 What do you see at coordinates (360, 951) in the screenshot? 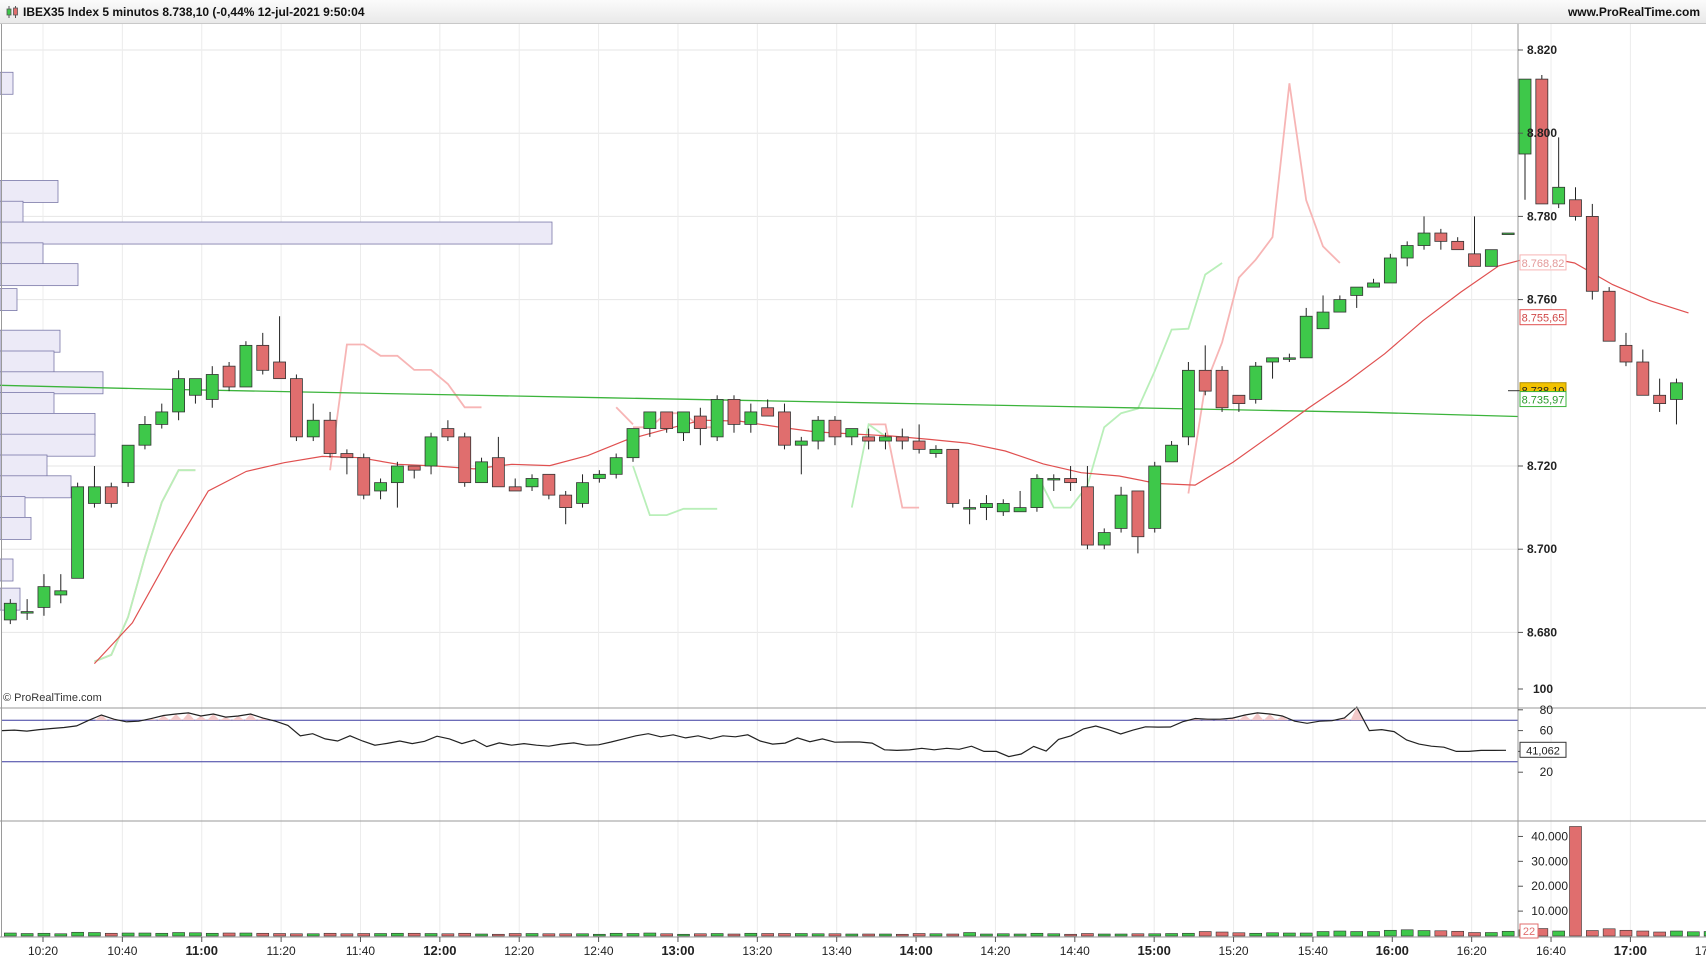
I see `time-tick-label: 11:40` at bounding box center [360, 951].